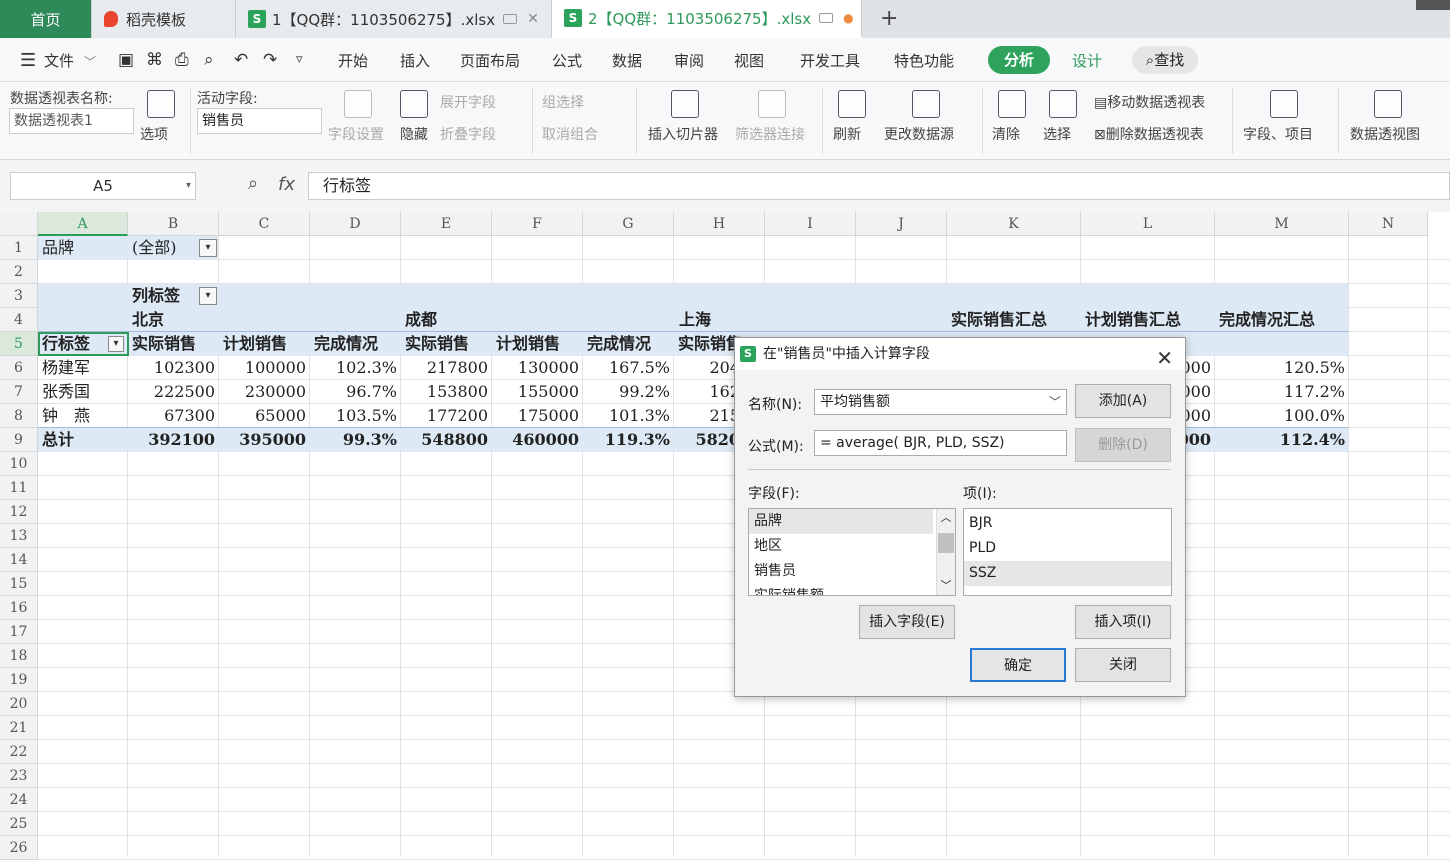 This screenshot has width=1450, height=860. What do you see at coordinates (1282, 224) in the screenshot?
I see `column-header: M` at bounding box center [1282, 224].